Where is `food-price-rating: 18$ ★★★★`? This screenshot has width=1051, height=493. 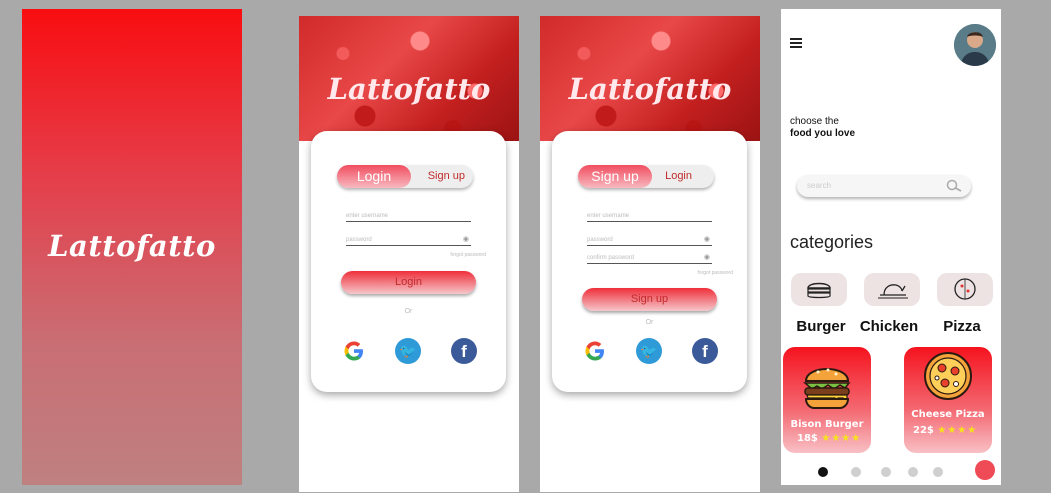
food-price-rating: 18$ ★★★★ is located at coordinates (829, 438).